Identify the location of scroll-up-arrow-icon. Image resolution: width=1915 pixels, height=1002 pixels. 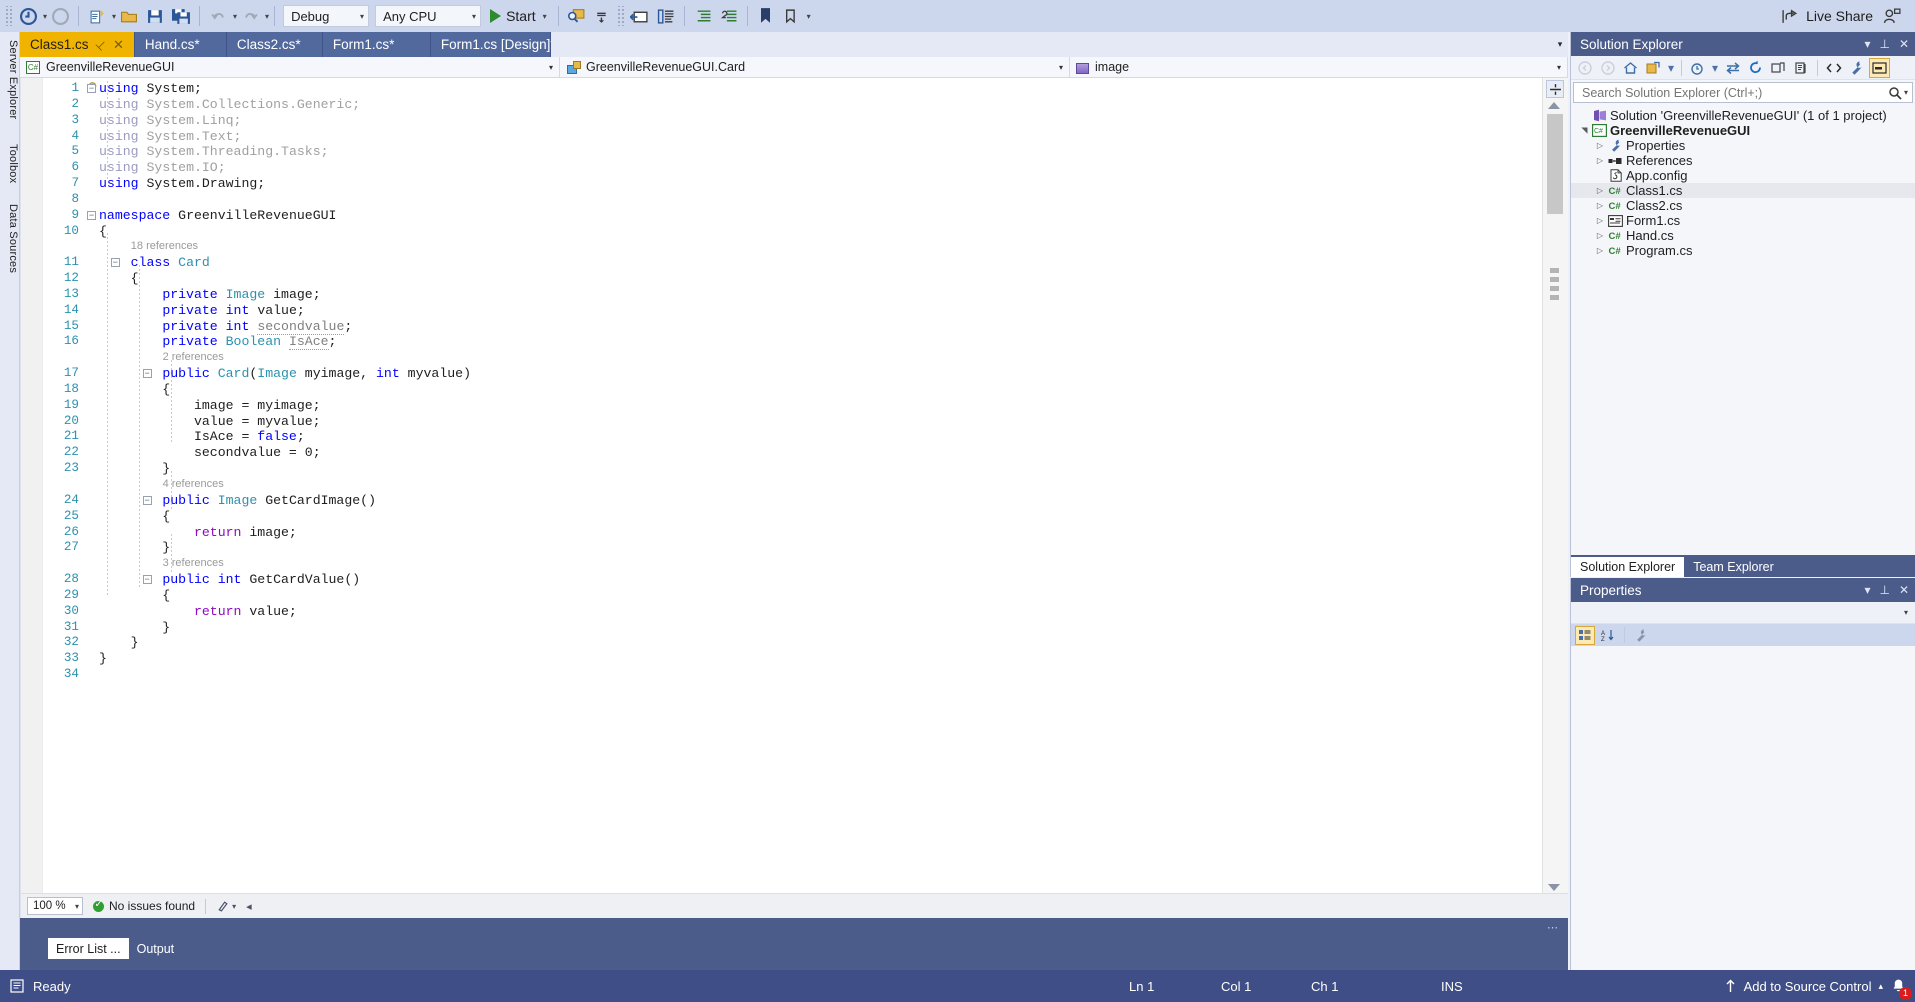
(1554, 105).